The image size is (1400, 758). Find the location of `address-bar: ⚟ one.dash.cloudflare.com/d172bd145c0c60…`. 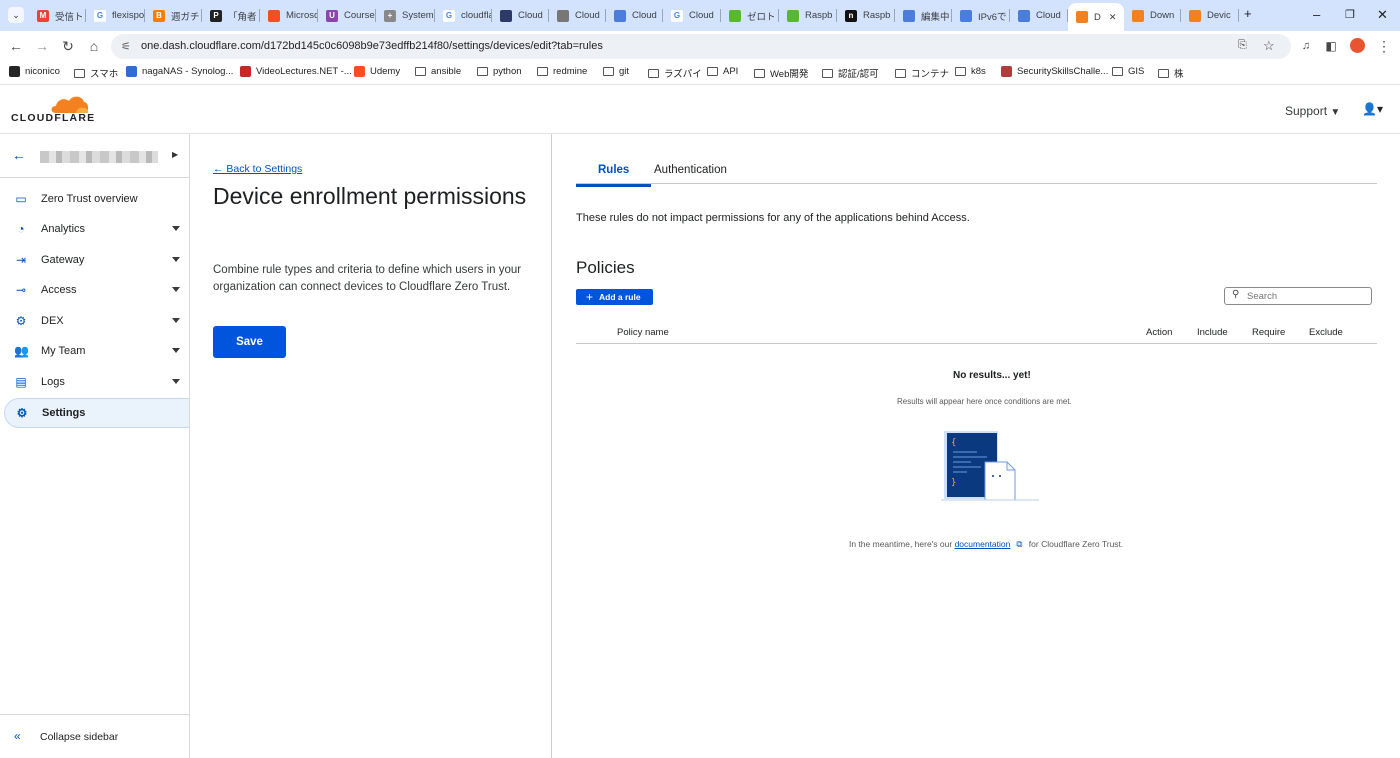

address-bar: ⚟ one.dash.cloudflare.com/d172bd145c0c60… is located at coordinates (701, 46).